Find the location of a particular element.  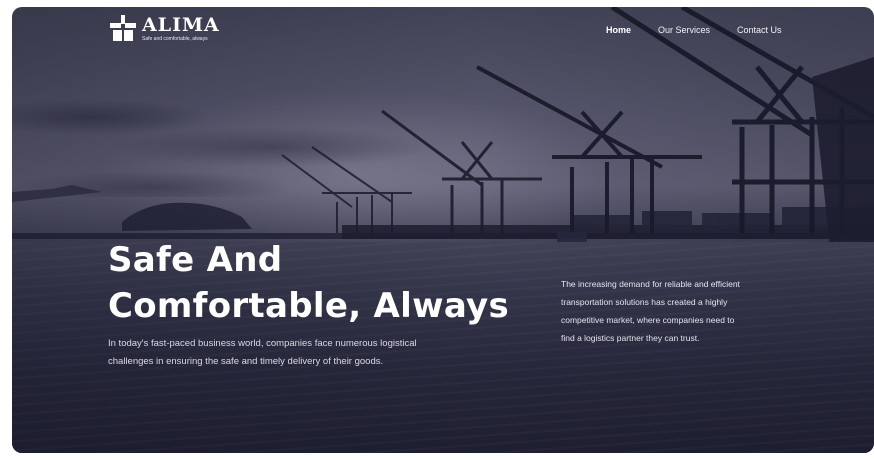

hero-title: Safe And Comfortable, Always is located at coordinates (328, 283).